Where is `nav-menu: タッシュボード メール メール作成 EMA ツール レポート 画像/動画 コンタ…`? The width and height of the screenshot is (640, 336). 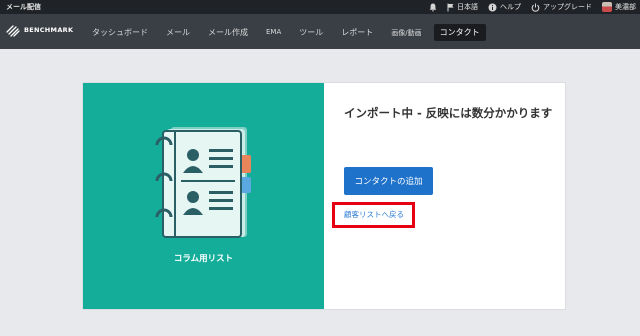 nav-menu: タッシュボード メール メール作成 EMA ツール レポート 画像/動画 コンタ… is located at coordinates (289, 32).